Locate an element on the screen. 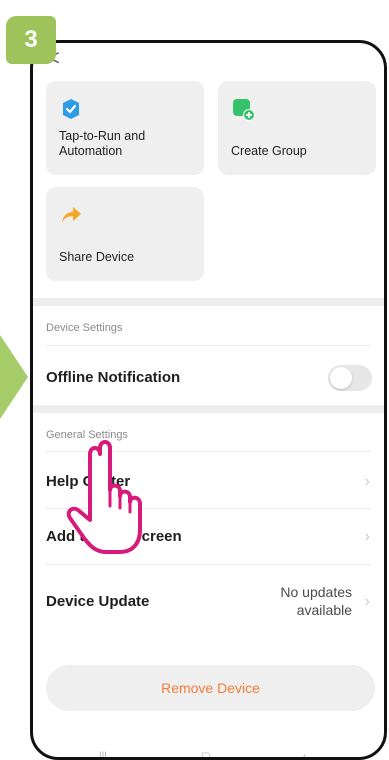 The width and height of the screenshot is (389, 760). nav-back-icon: ‹ is located at coordinates (315, 754).